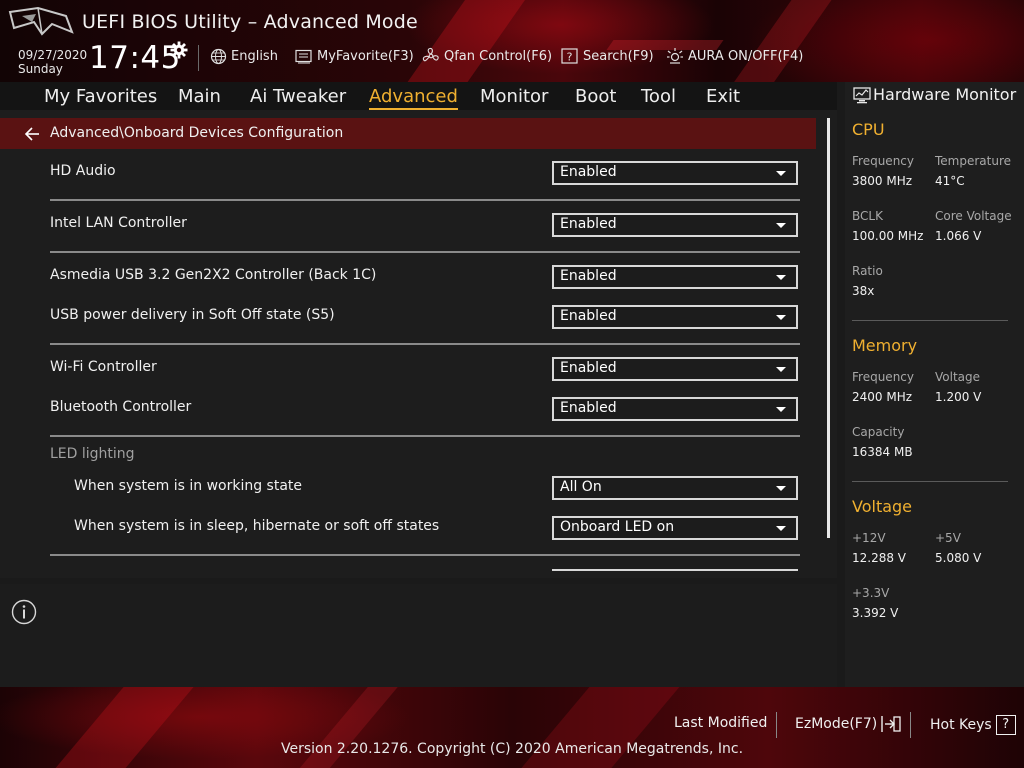 This screenshot has width=1024, height=768. I want to click on hd-audio-select: Enabled, so click(675, 173).